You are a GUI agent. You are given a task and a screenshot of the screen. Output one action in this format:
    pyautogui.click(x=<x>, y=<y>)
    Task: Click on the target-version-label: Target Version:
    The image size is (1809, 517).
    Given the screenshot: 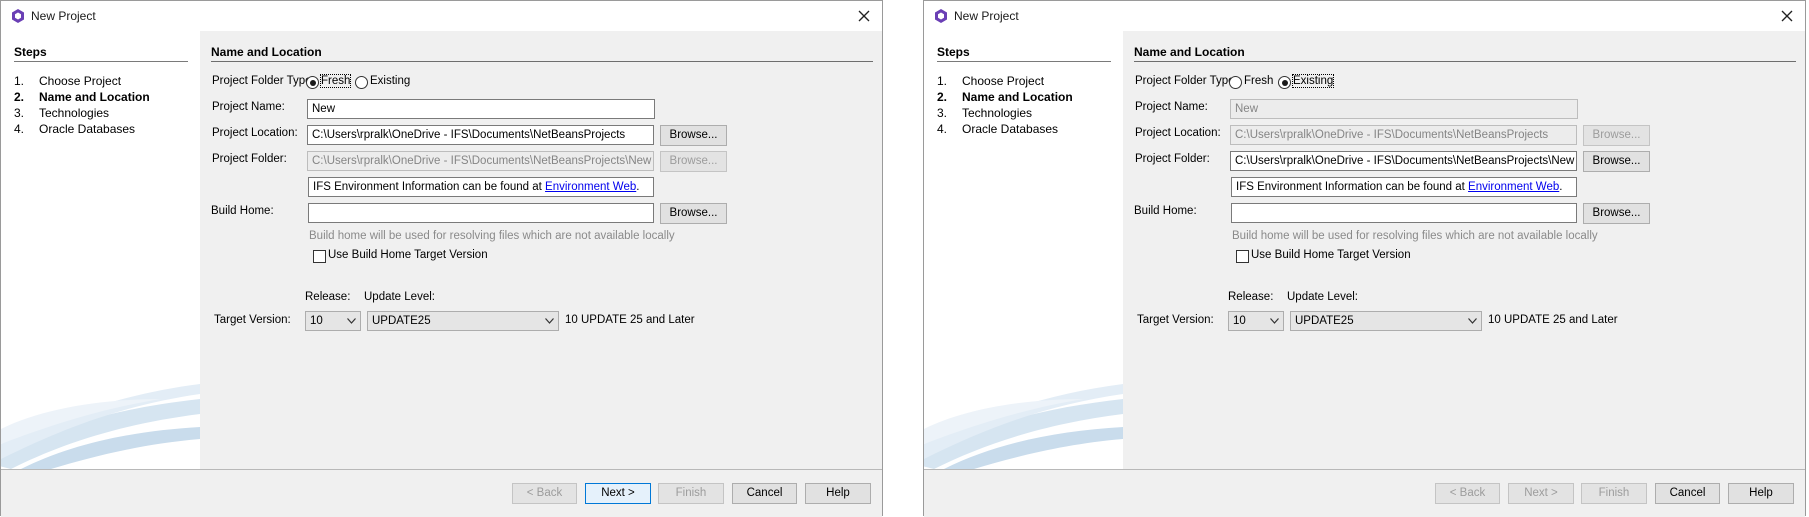 What is the action you would take?
    pyautogui.click(x=252, y=320)
    